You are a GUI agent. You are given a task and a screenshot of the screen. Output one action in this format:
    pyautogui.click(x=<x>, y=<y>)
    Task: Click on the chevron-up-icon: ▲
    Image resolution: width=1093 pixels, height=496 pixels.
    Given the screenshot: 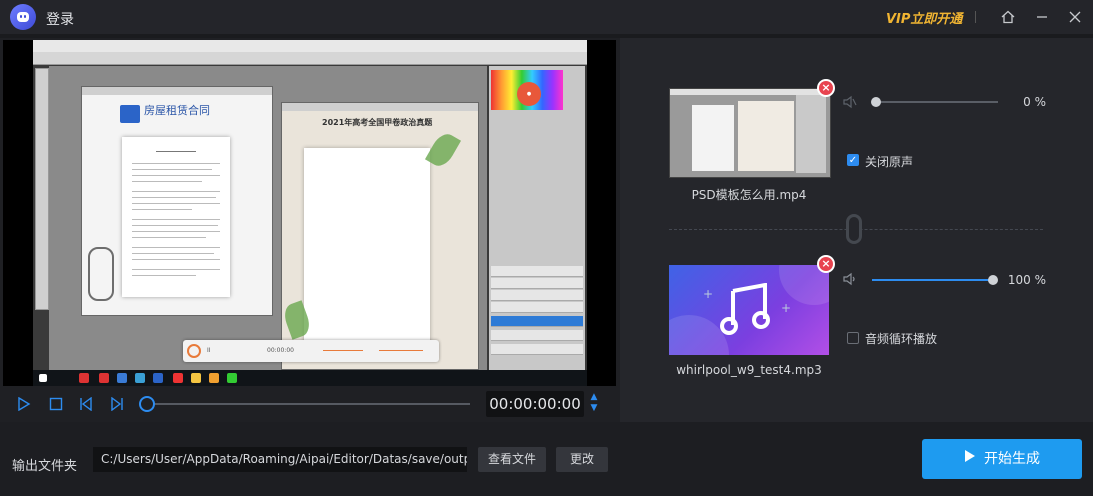 What is the action you would take?
    pyautogui.click(x=594, y=397)
    